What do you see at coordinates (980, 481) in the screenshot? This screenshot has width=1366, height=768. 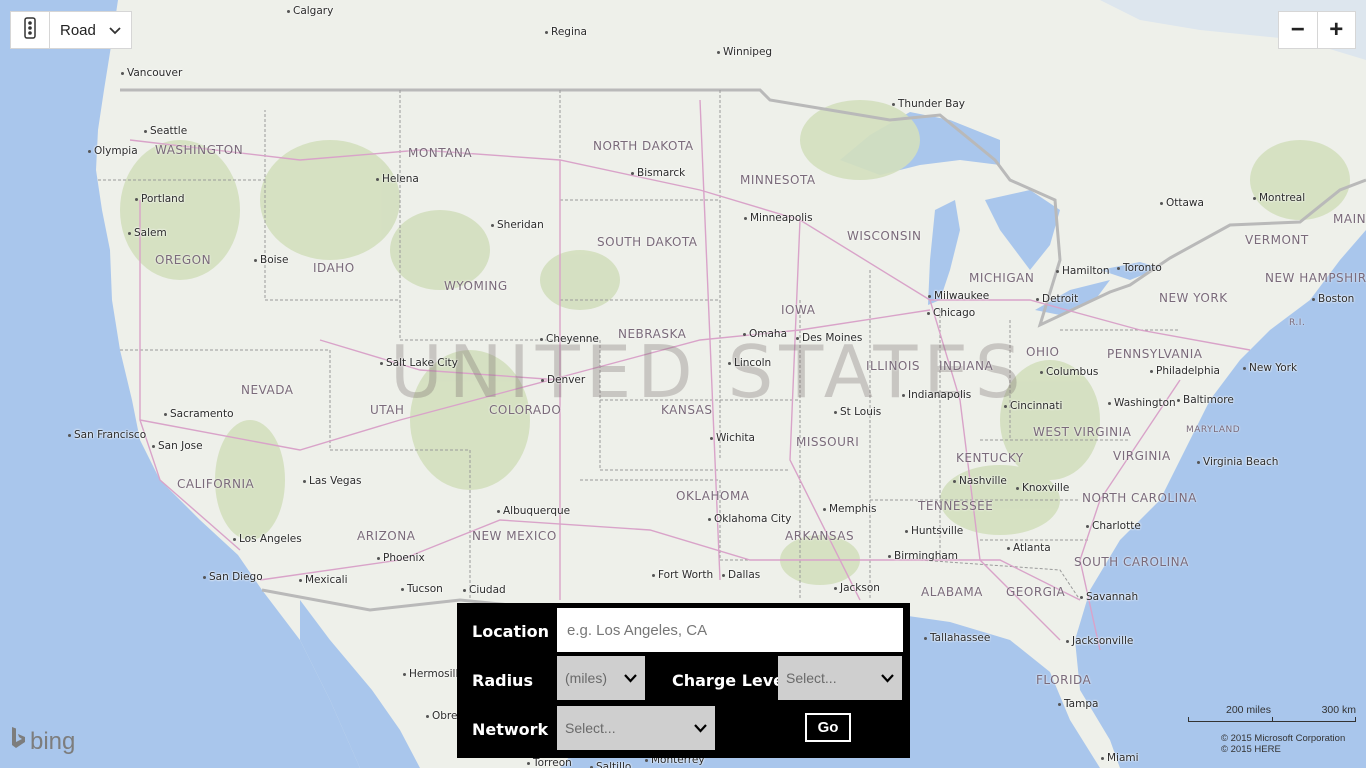 I see `city-label: Nashville` at bounding box center [980, 481].